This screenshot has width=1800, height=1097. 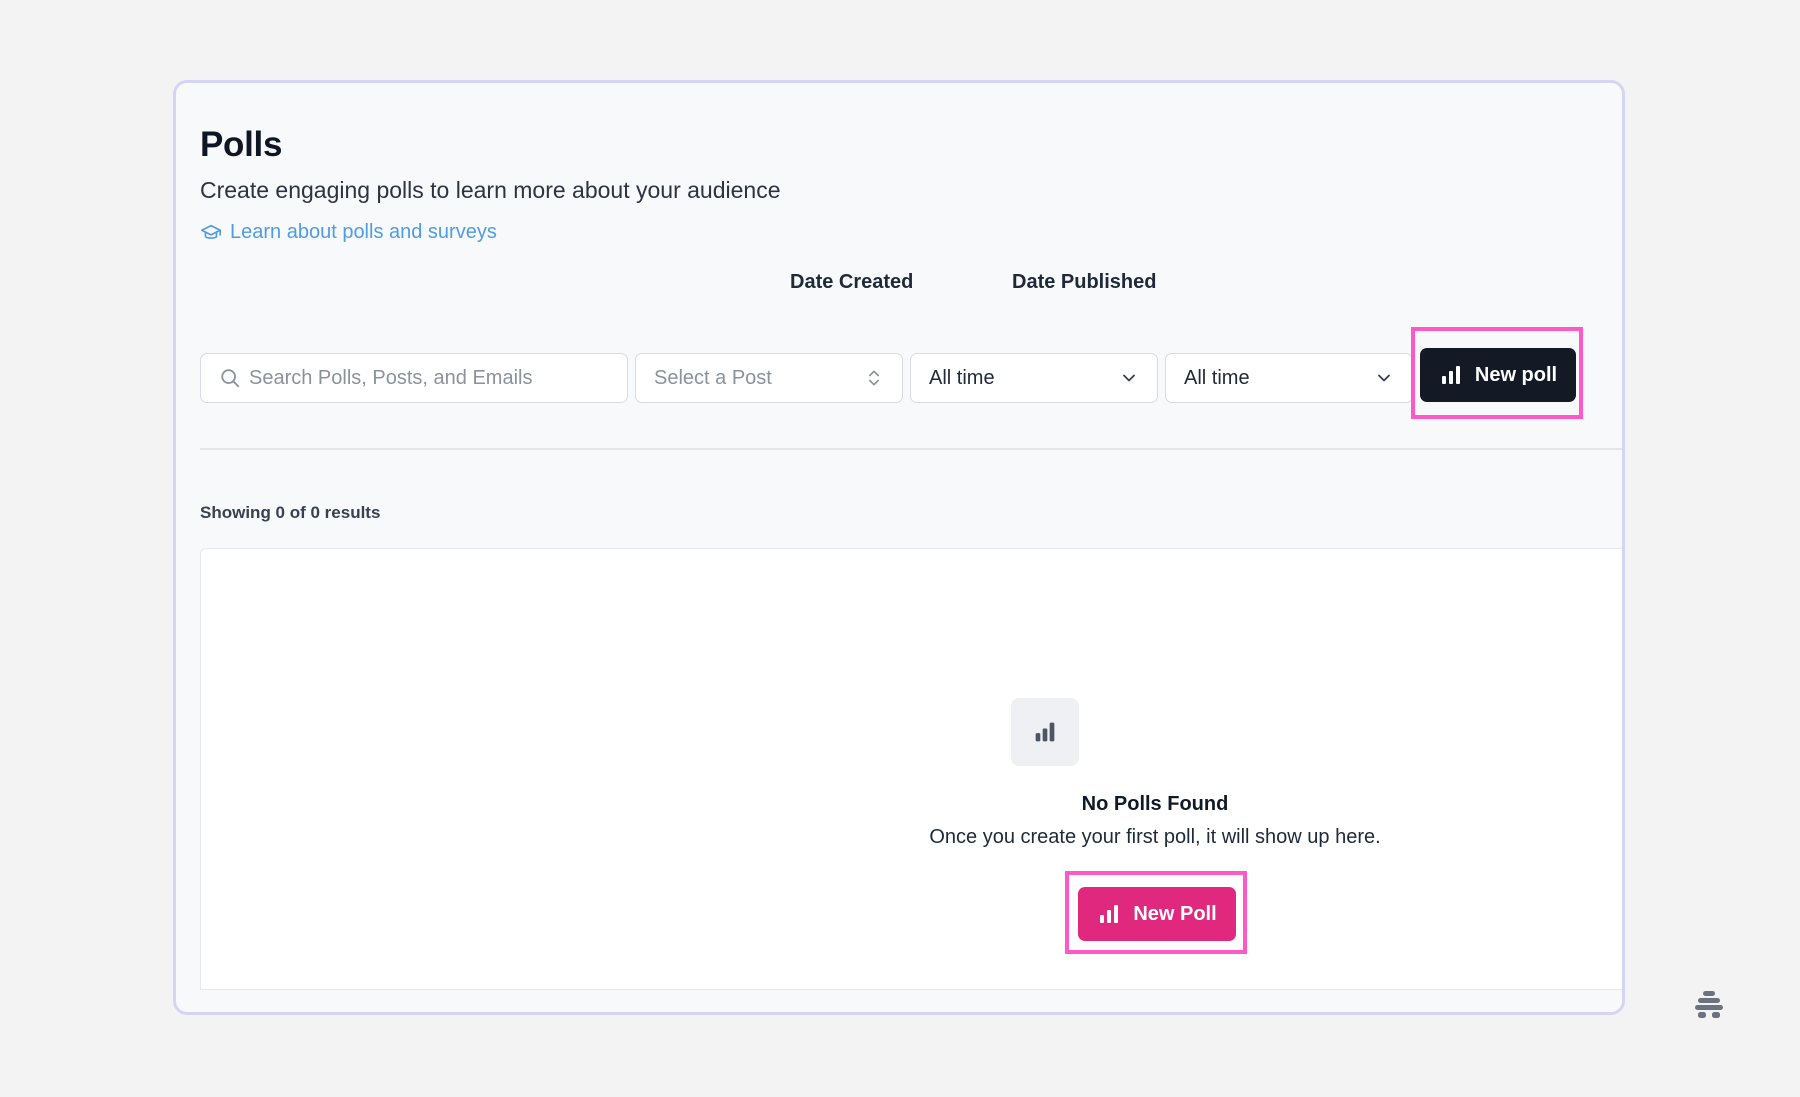 What do you see at coordinates (1155, 804) in the screenshot?
I see `empty-state-title: No Polls Found` at bounding box center [1155, 804].